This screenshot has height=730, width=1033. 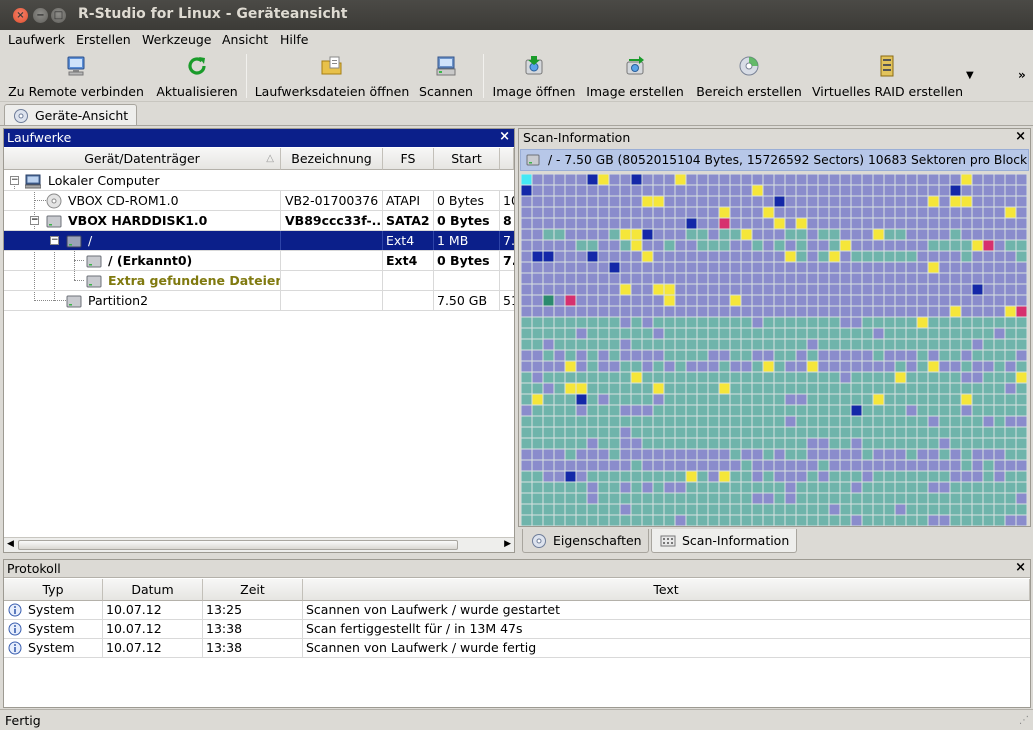 I want to click on window-maximize-button: □, so click(x=58, y=15).